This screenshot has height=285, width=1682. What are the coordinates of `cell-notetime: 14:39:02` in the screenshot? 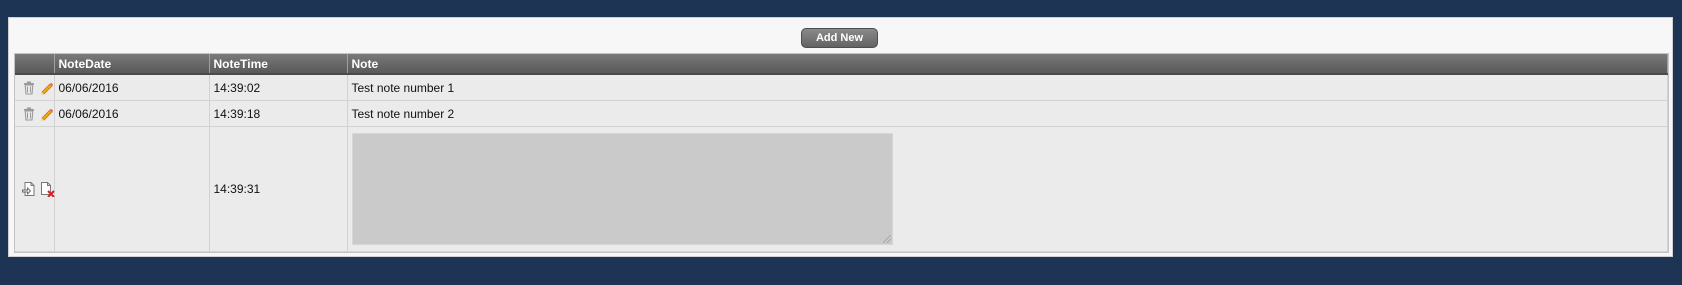 It's located at (278, 87).